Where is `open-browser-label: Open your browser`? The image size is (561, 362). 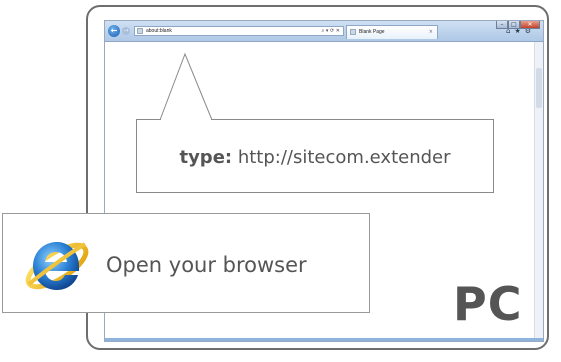
open-browser-label: Open your browser is located at coordinates (206, 265).